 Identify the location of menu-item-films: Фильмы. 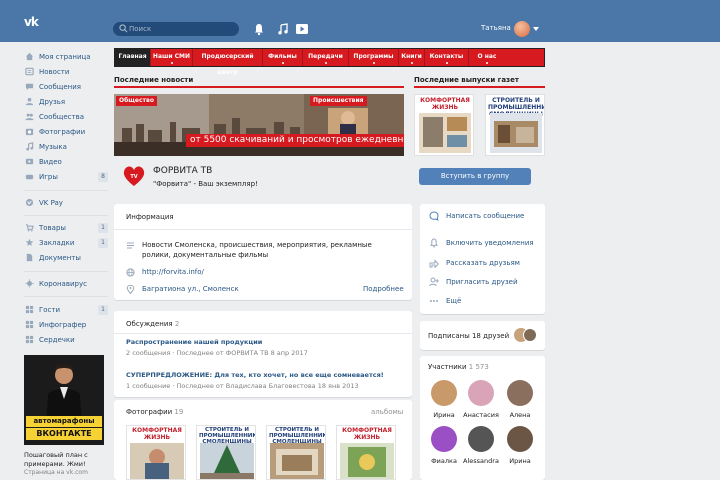
(283, 57).